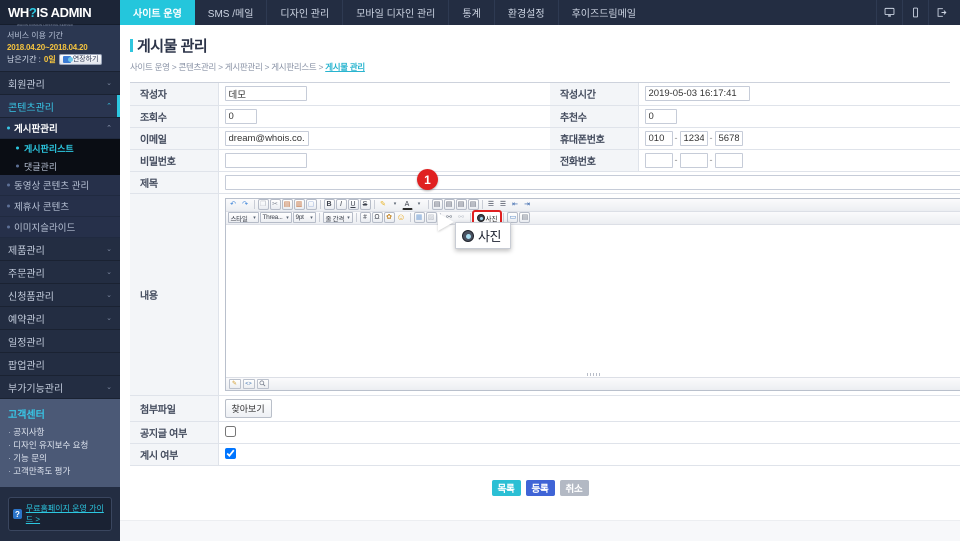 This screenshot has height=541, width=960. What do you see at coordinates (389, 217) in the screenshot?
I see `emoticon-icon: ✿` at bounding box center [389, 217].